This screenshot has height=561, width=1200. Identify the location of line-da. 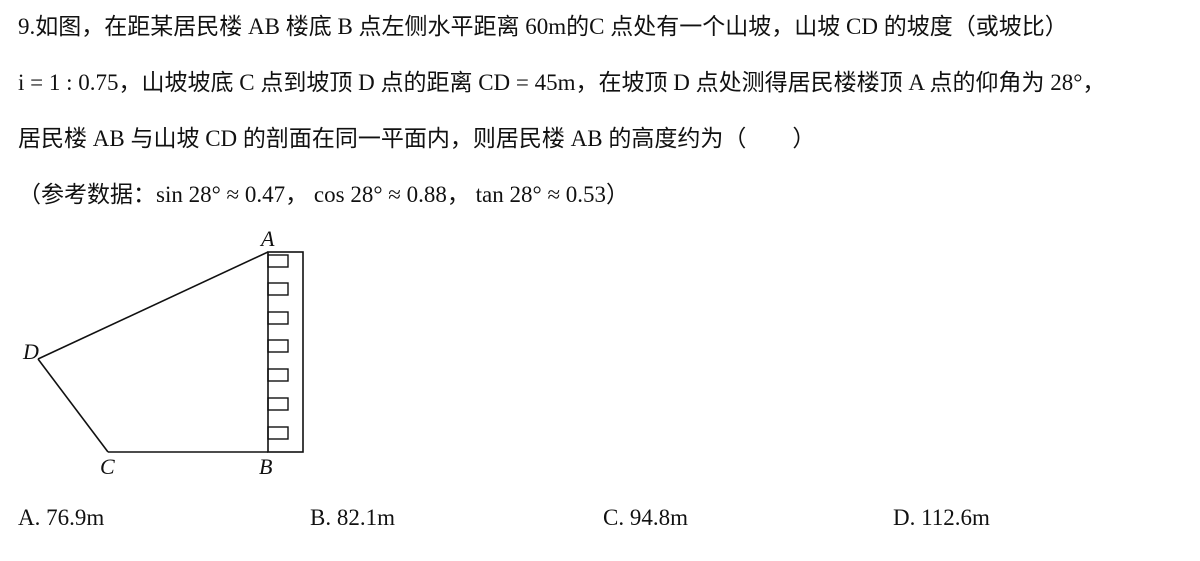
(153, 305).